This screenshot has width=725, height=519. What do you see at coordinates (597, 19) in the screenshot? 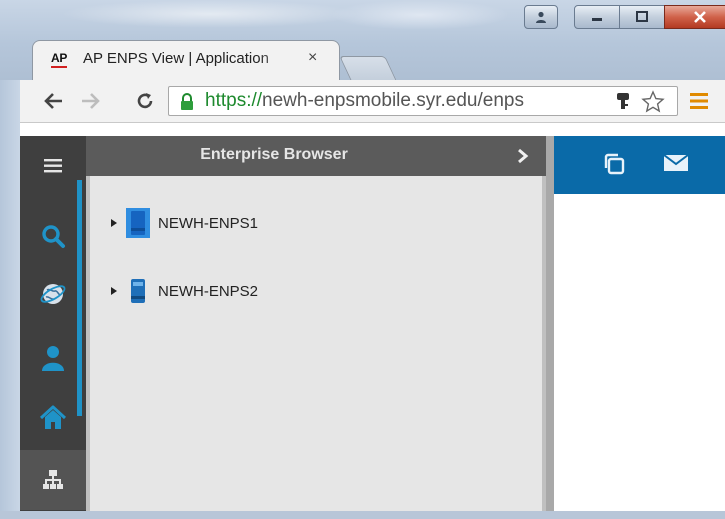
I see `minimize-icon` at bounding box center [597, 19].